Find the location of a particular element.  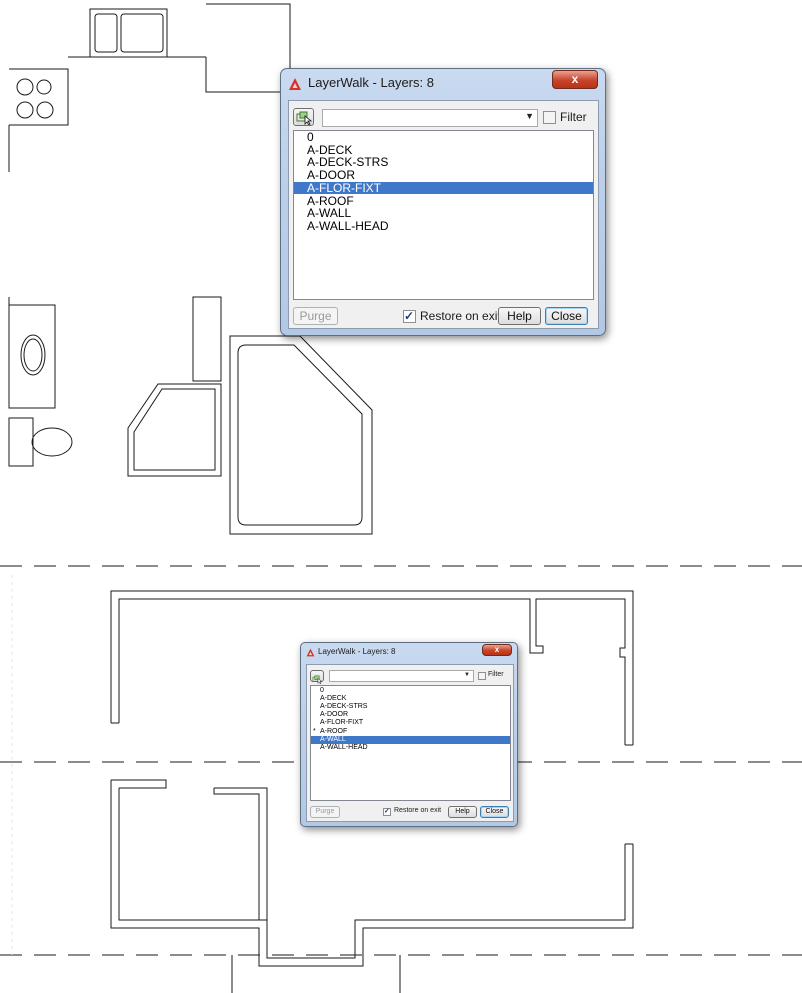

layer-list-item: A-DECK-STRS is located at coordinates (410, 707).